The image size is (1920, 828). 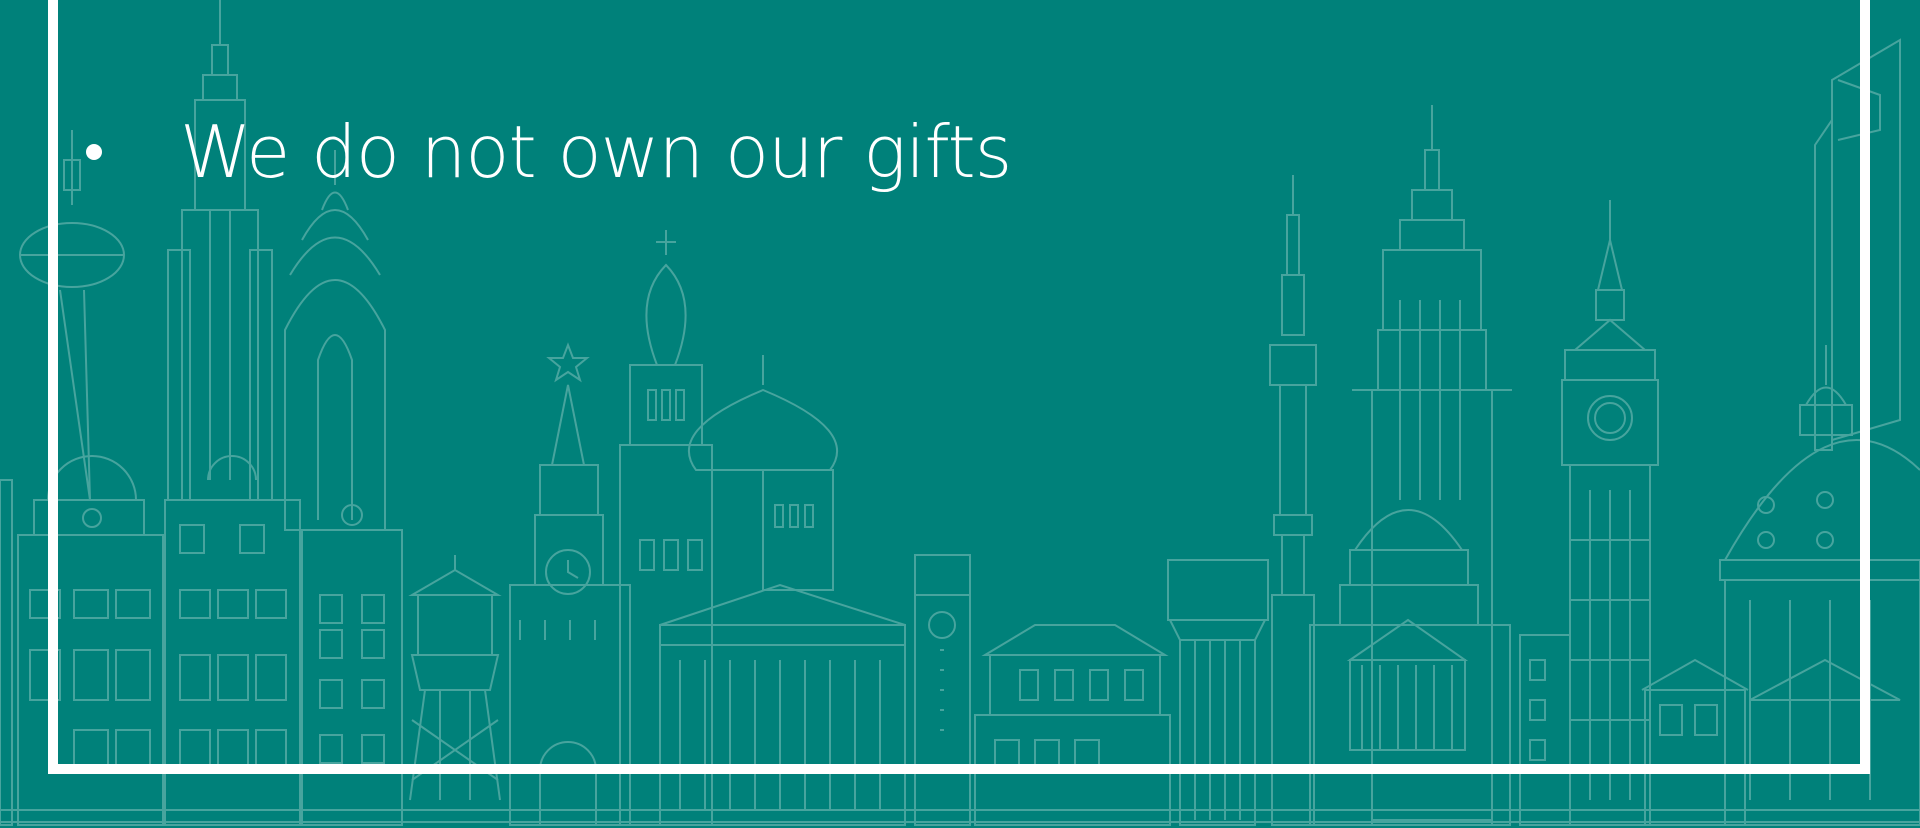 I want to click on bullet-text: We do not own our gifts, so click(x=596, y=152).